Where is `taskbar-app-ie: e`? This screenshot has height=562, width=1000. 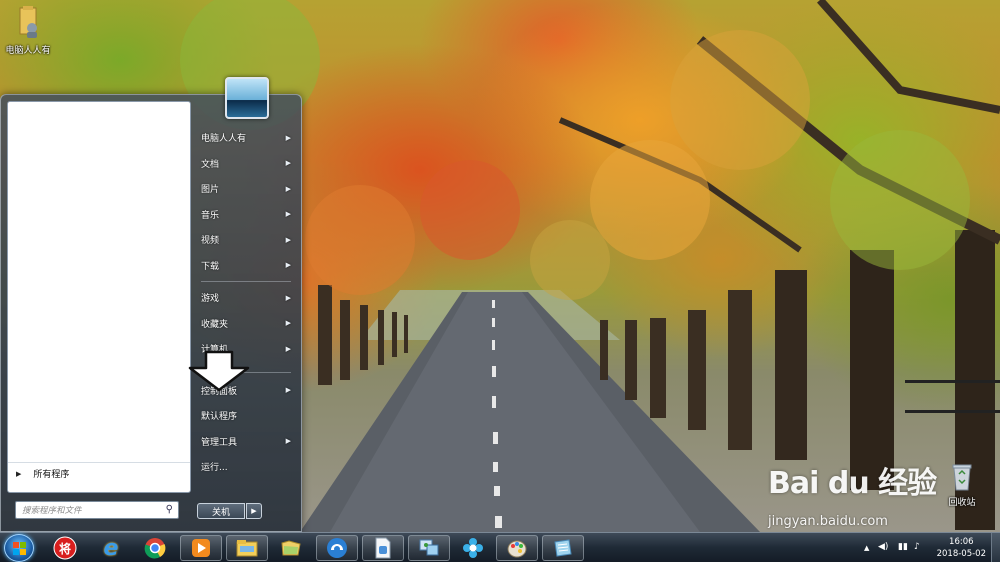 taskbar-app-ie: e is located at coordinates (111, 548).